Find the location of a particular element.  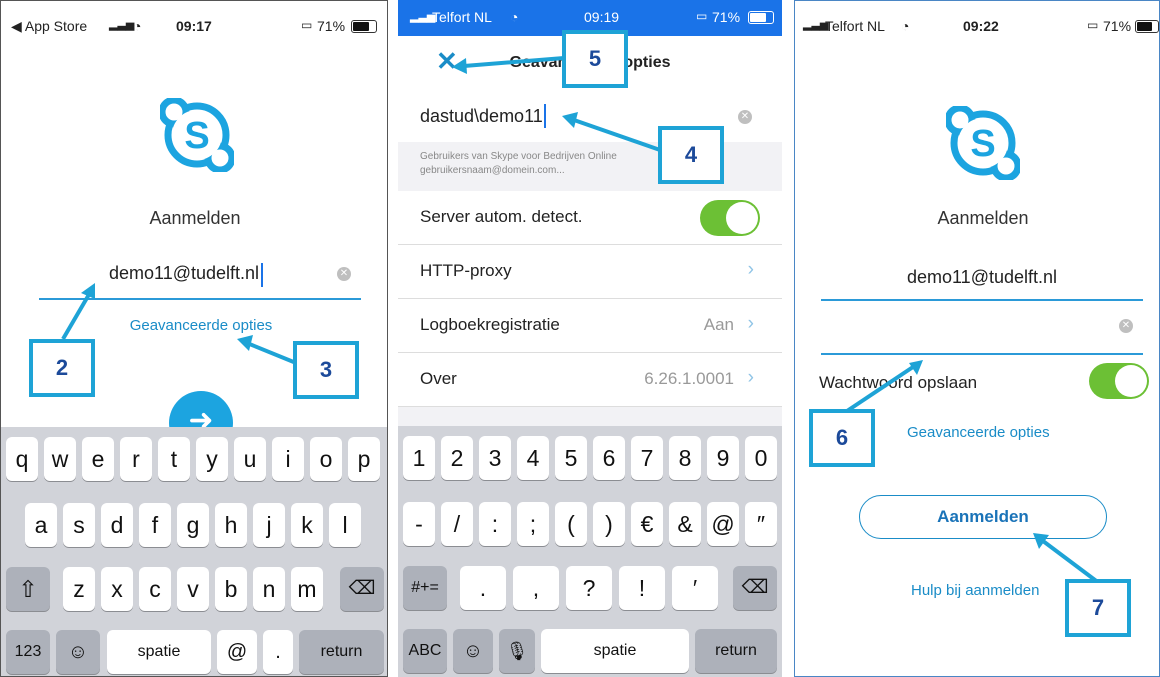

key-8: 8 is located at coordinates (685, 458).